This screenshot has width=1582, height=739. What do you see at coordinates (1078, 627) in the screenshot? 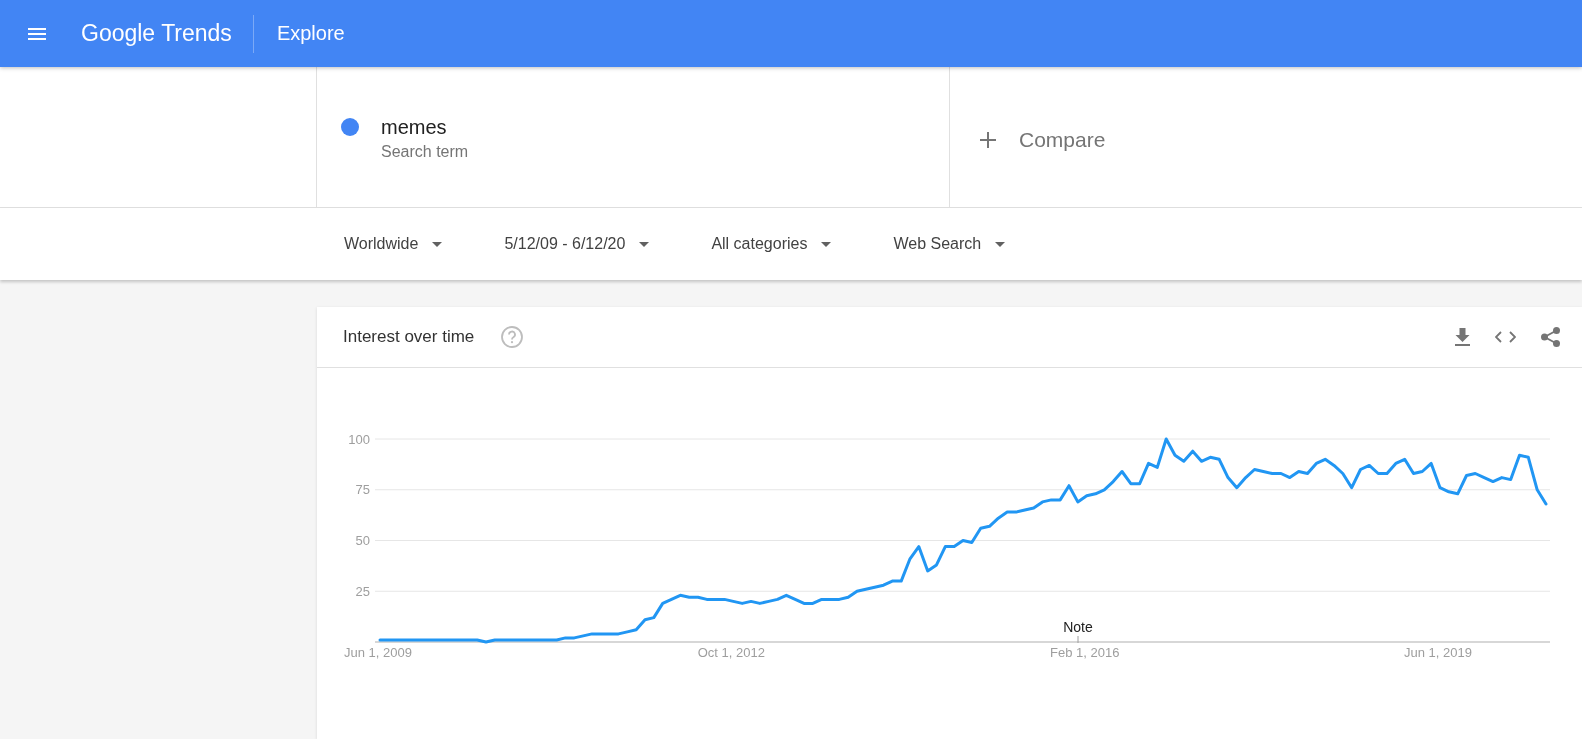
I see `annotation: Note` at bounding box center [1078, 627].